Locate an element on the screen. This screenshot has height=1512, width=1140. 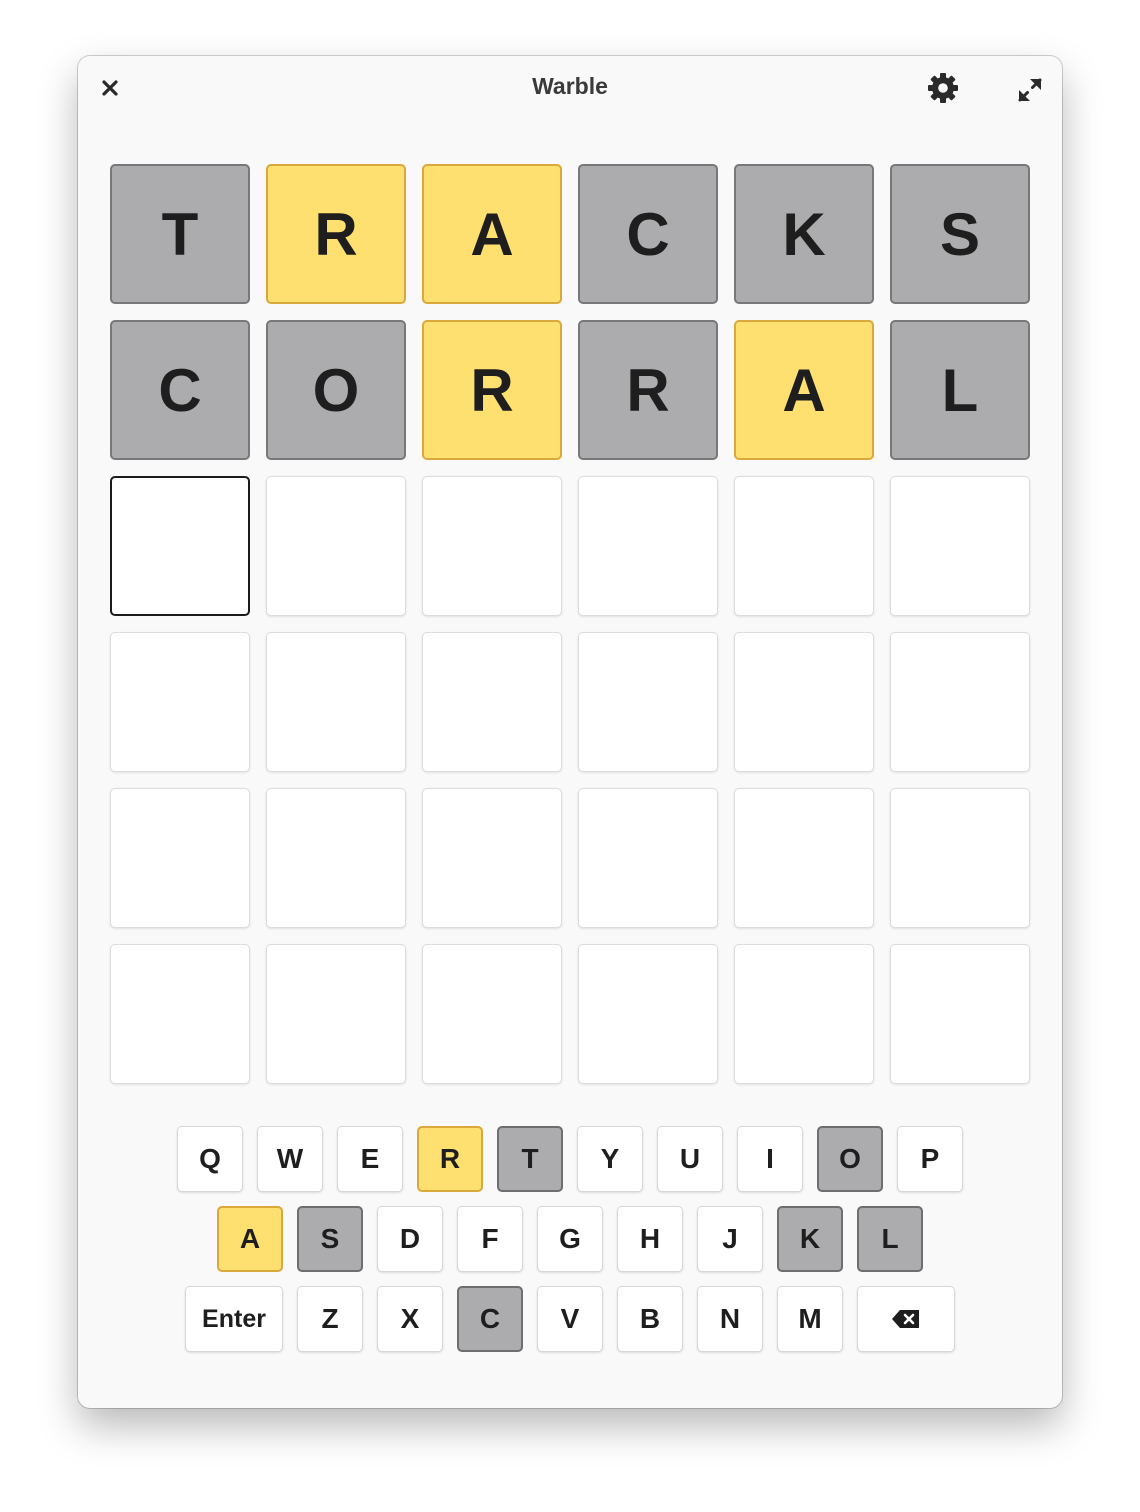
key-z: Z is located at coordinates (330, 1319).